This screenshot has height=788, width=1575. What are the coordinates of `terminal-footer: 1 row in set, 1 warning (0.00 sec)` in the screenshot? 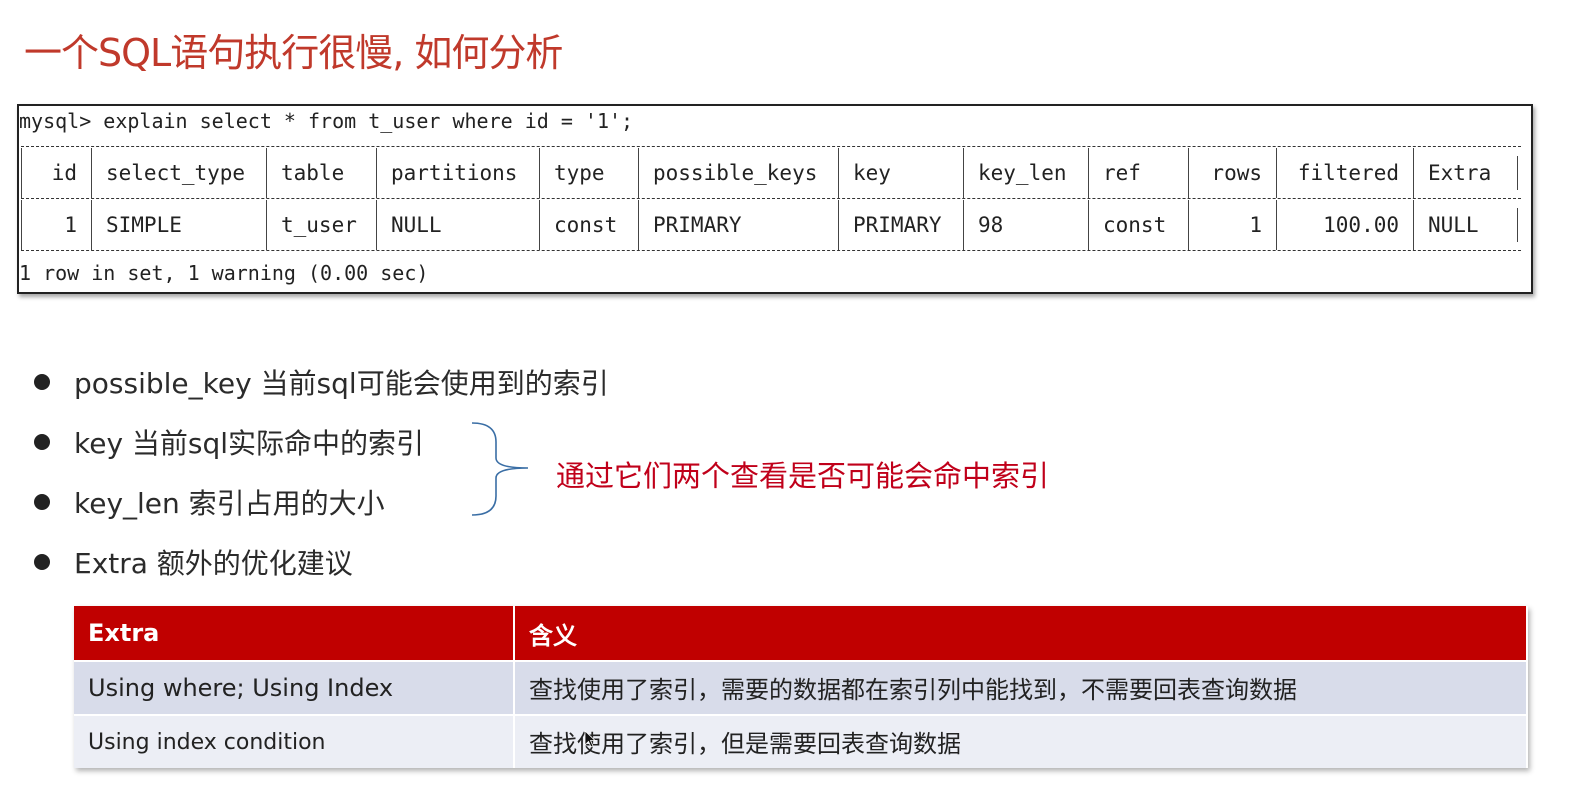 It's located at (224, 273).